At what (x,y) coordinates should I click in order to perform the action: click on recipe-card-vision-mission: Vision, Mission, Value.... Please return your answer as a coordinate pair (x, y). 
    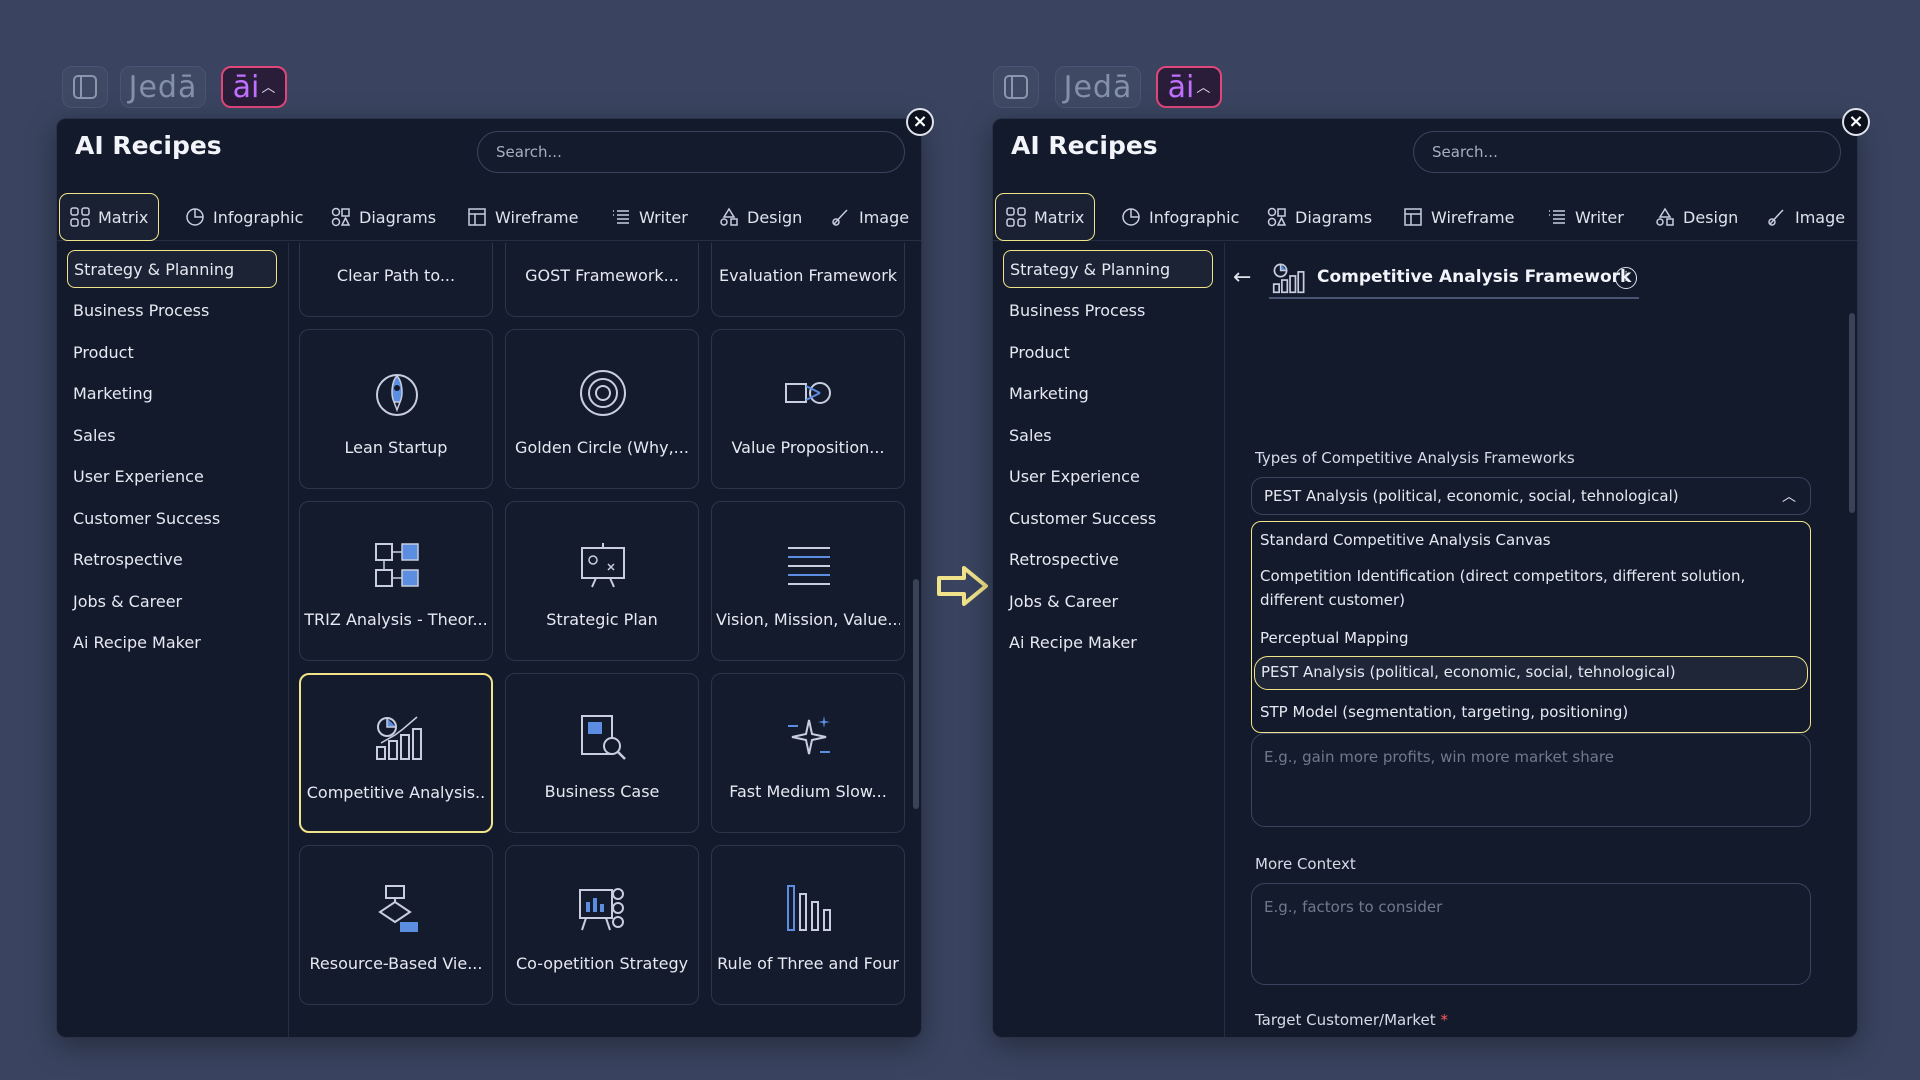
    Looking at the image, I should click on (808, 581).